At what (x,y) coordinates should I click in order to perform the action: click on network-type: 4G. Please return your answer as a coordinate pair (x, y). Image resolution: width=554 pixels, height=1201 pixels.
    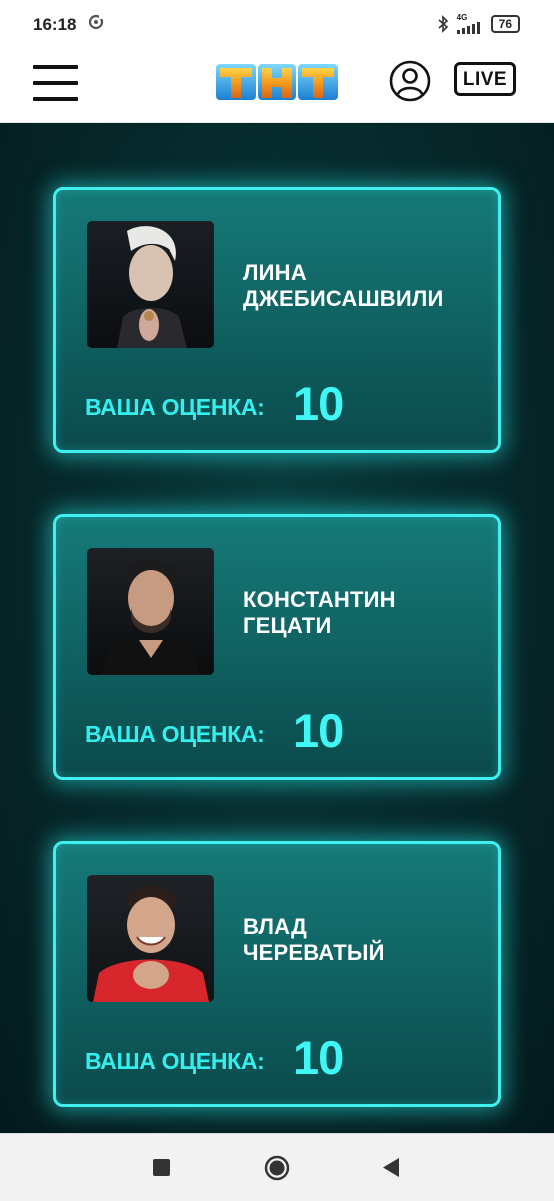
    Looking at the image, I should click on (462, 17).